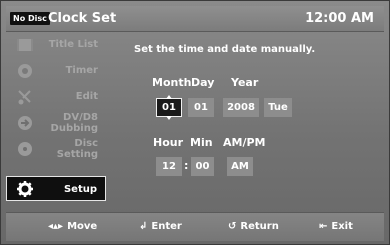 The width and height of the screenshot is (390, 245). I want to click on month-field: 01, so click(169, 107).